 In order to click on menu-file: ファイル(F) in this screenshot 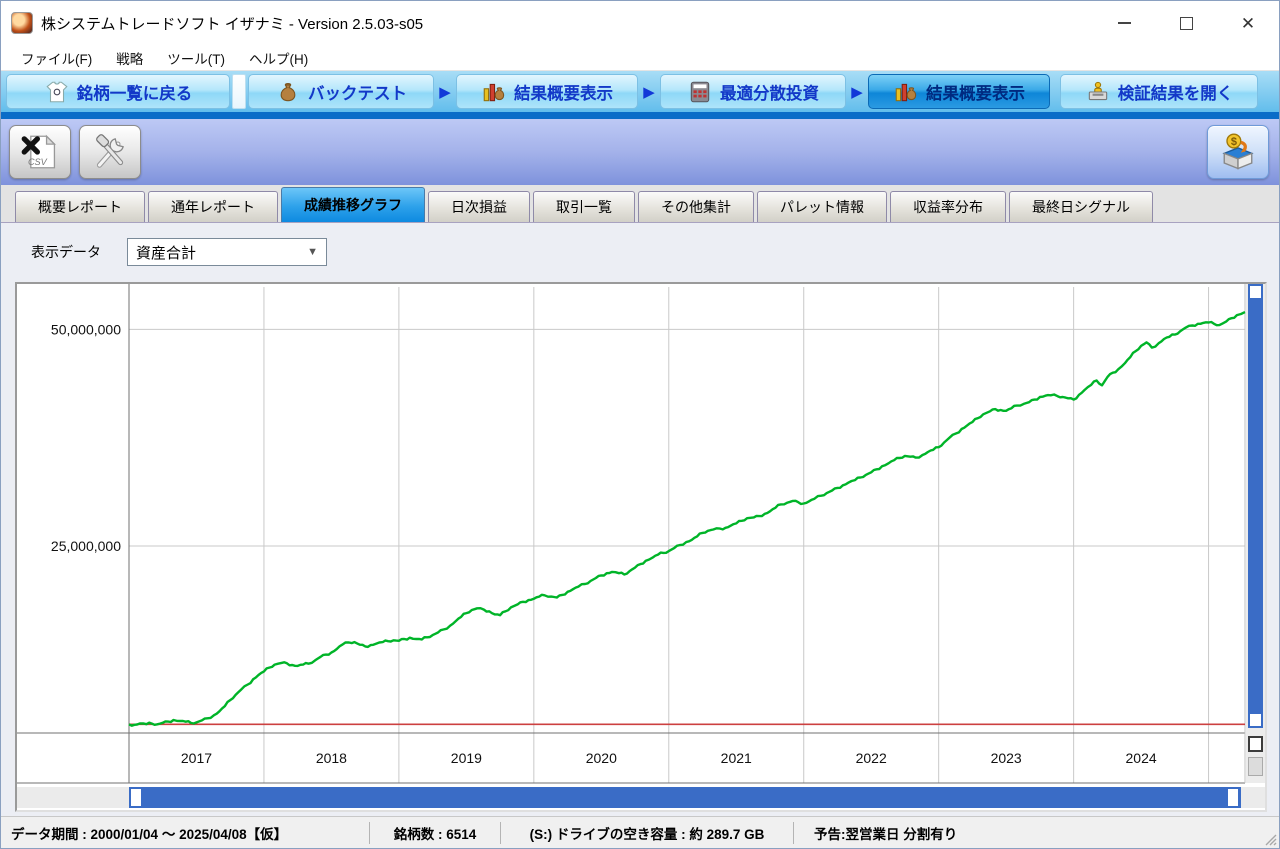, I will do `click(56, 58)`.